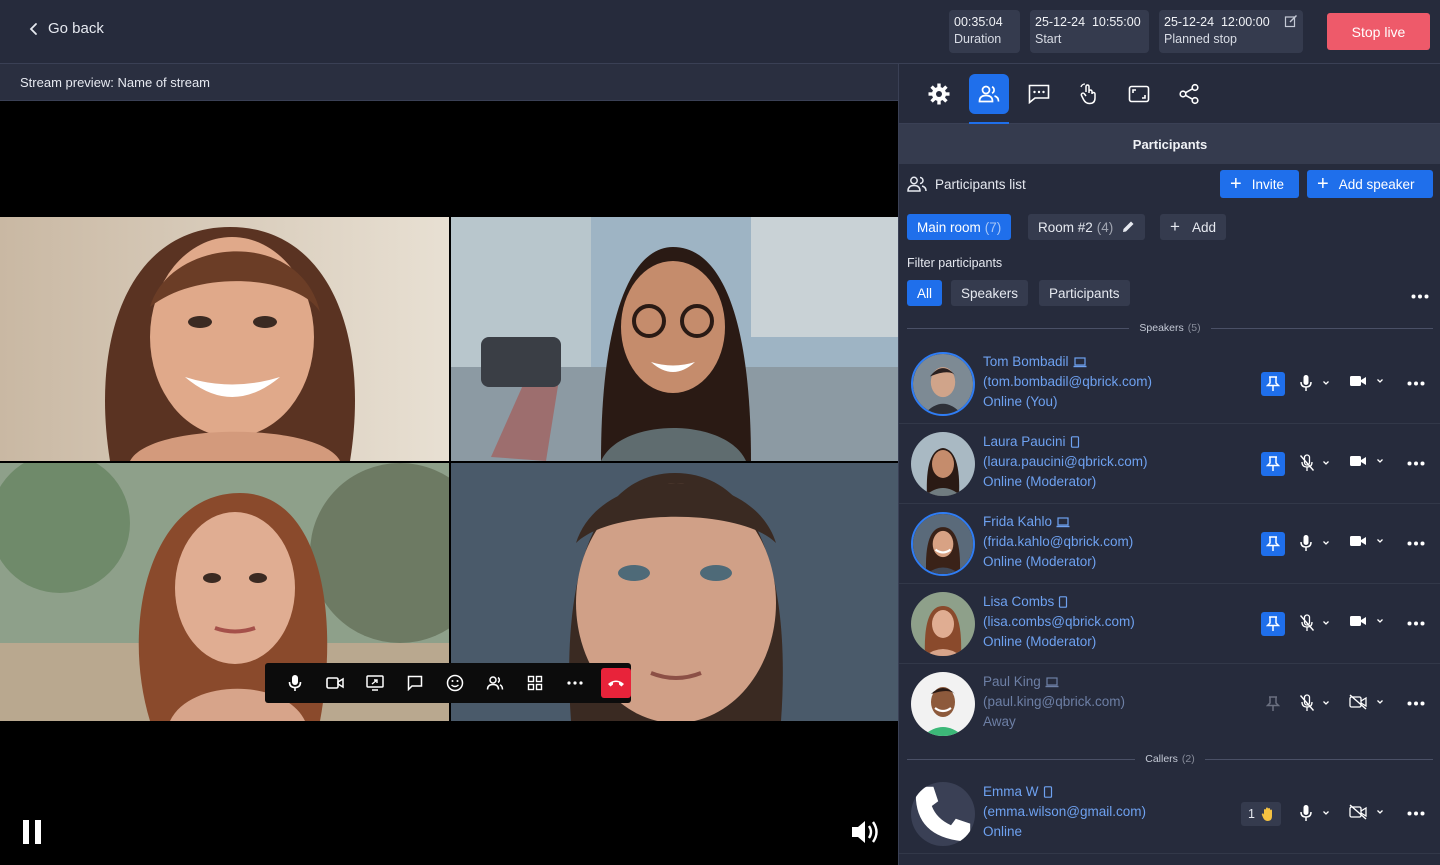  I want to click on stop-live-button: Stop live, so click(1378, 31).